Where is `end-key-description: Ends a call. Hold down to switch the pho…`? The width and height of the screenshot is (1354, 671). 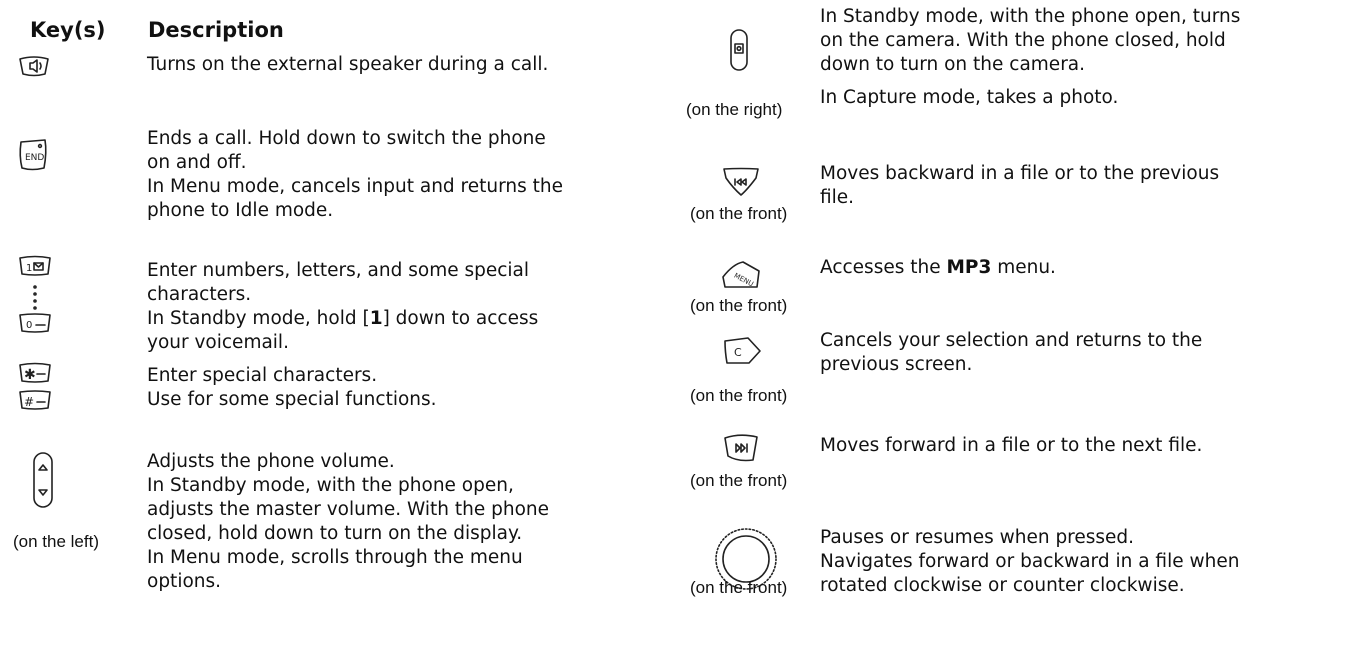
end-key-description: Ends a call. Hold down to switch the pho… is located at coordinates (355, 174).